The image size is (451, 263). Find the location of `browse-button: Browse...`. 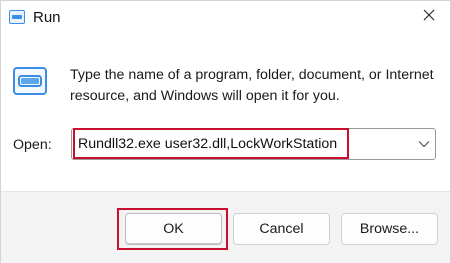

browse-button: Browse... is located at coordinates (389, 229).